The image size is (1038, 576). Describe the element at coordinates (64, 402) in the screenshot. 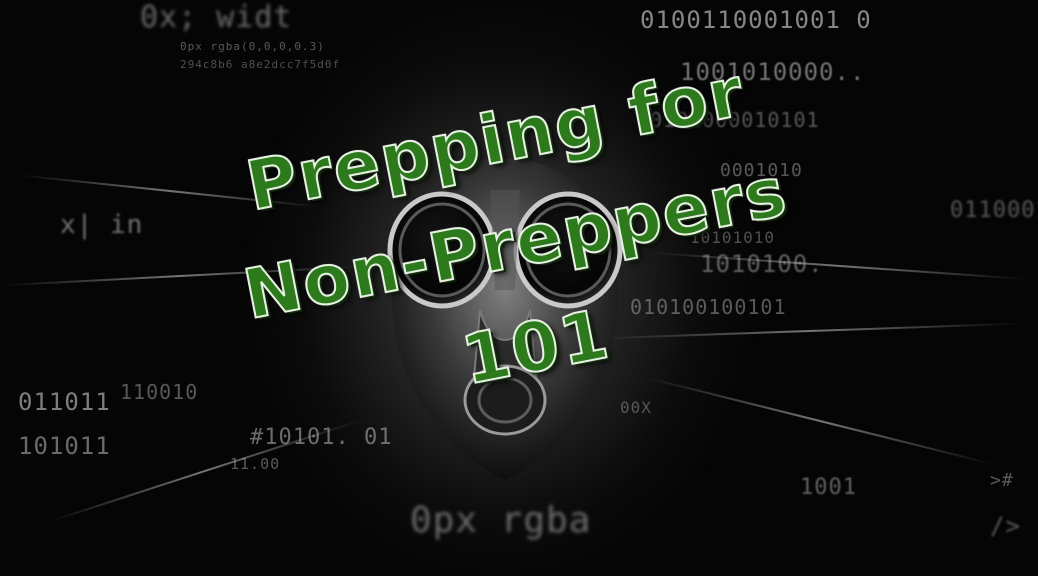

I see `binary-fragment: 011011` at that location.